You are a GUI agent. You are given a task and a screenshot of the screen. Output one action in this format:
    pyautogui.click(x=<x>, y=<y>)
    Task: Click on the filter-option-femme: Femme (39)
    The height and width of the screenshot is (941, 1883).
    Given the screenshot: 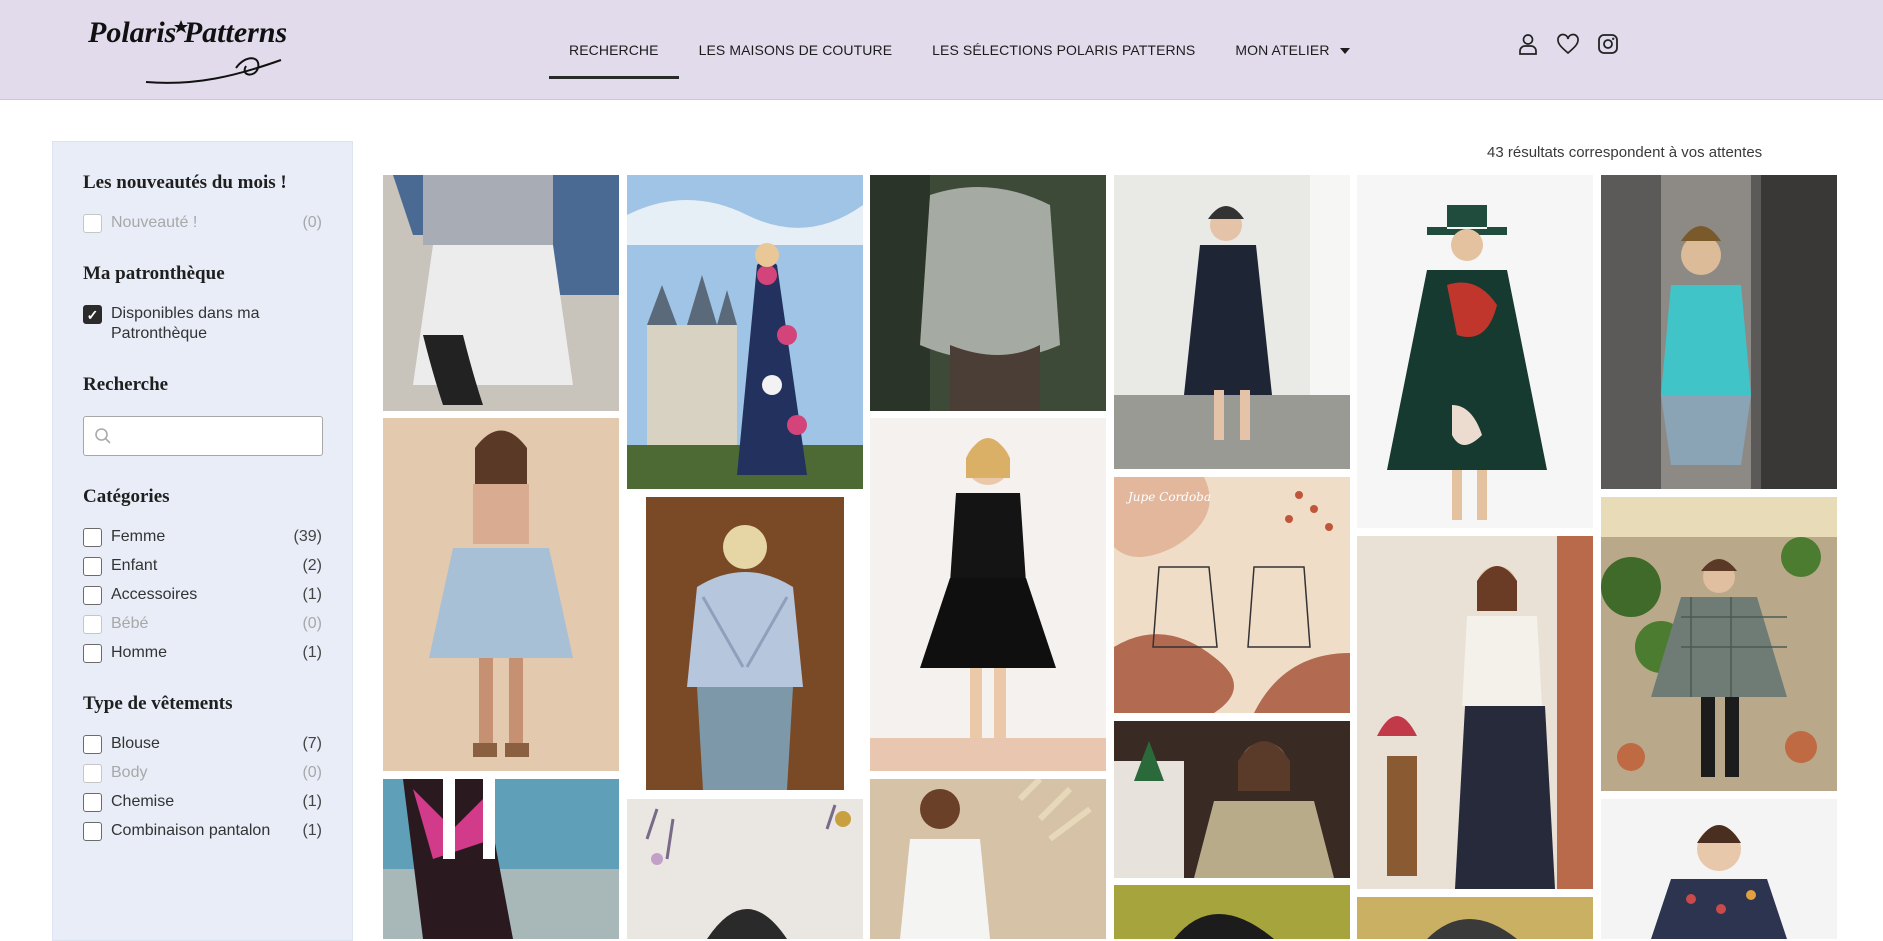 What is the action you would take?
    pyautogui.click(x=202, y=537)
    